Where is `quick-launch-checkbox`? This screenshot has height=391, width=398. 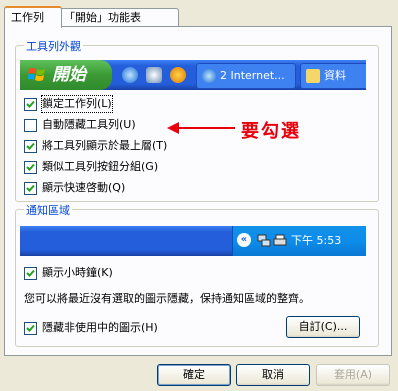
quick-launch-checkbox is located at coordinates (30, 188).